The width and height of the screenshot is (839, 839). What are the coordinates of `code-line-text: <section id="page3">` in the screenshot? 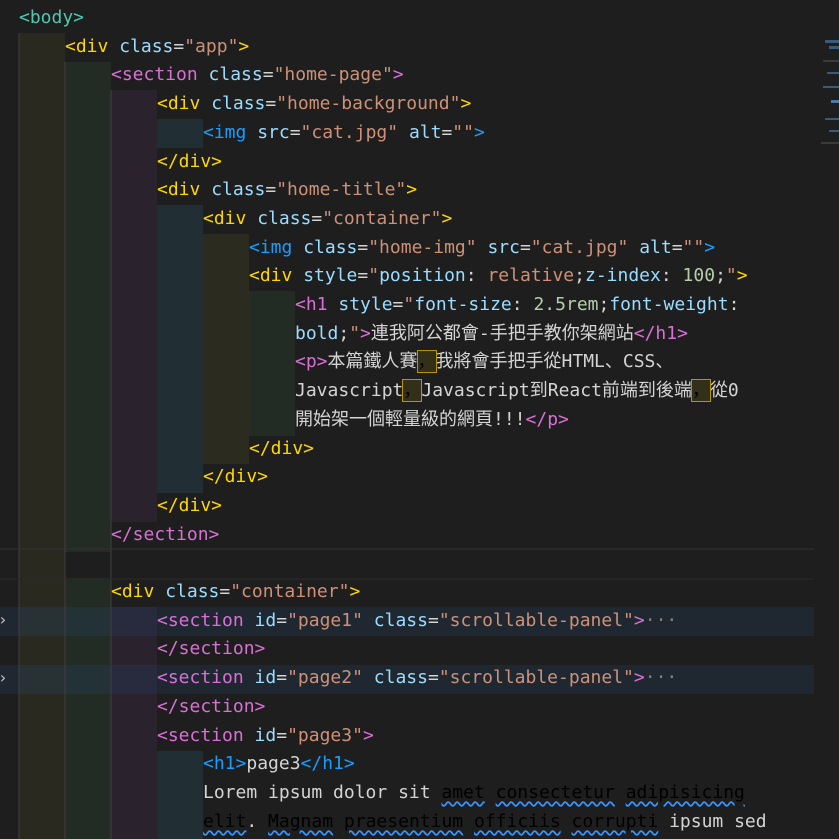 It's located at (265, 736).